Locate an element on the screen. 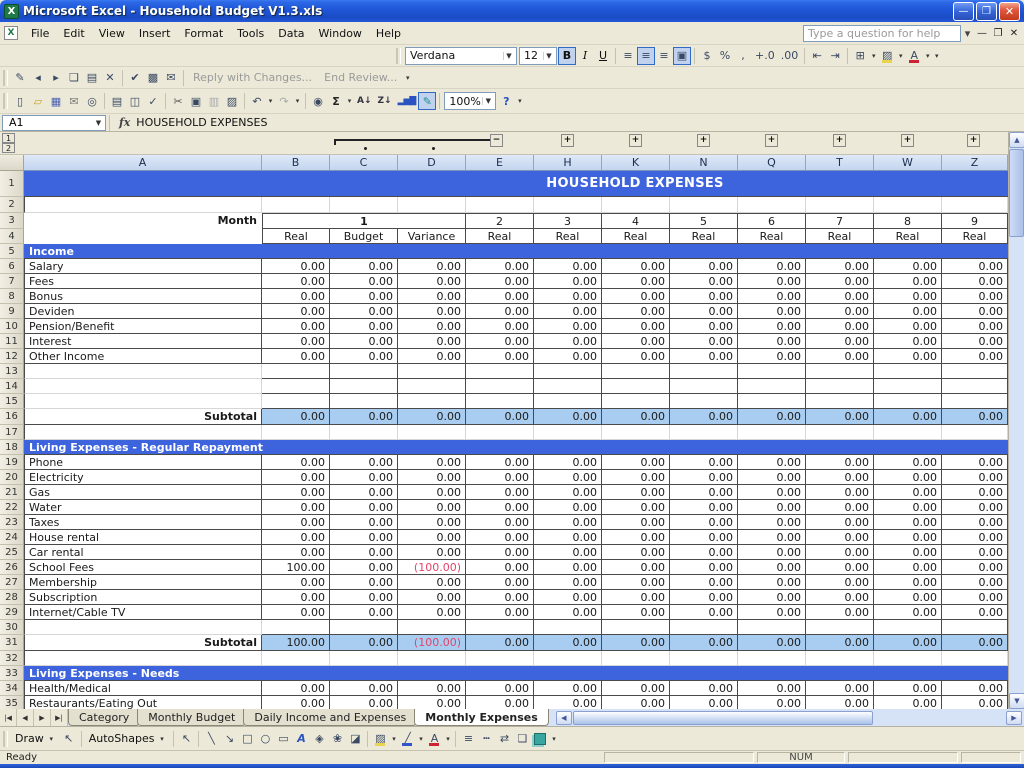 Image resolution: width=1024 pixels, height=768 pixels. row-header-27: 27 is located at coordinates (12, 582).